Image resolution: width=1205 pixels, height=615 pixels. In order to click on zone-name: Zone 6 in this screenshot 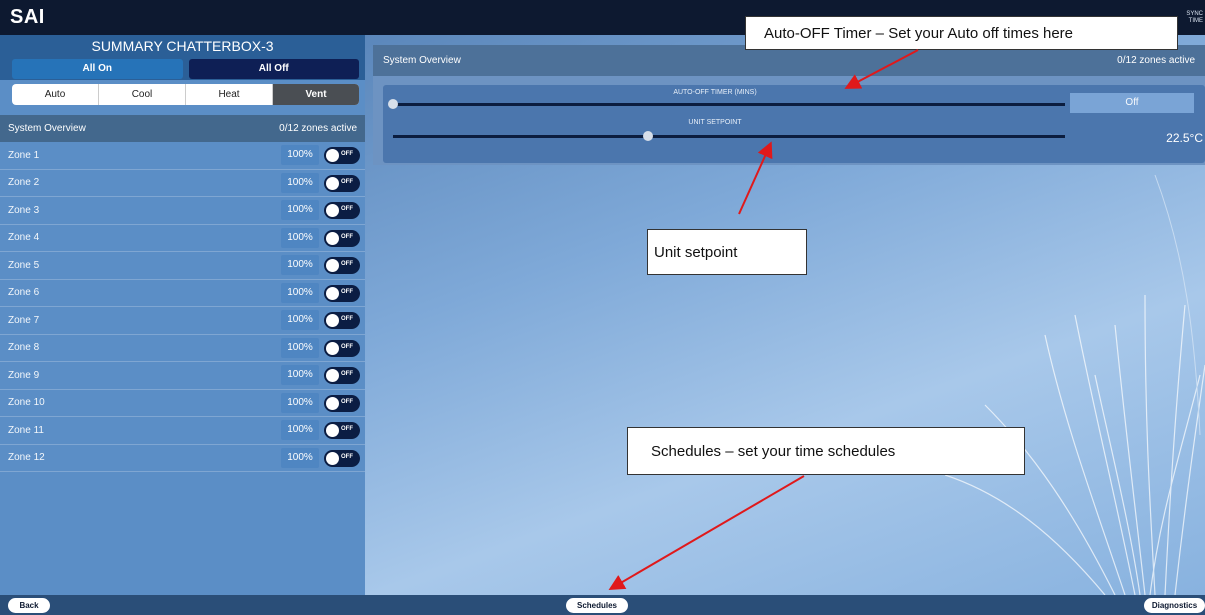, I will do `click(24, 293)`.